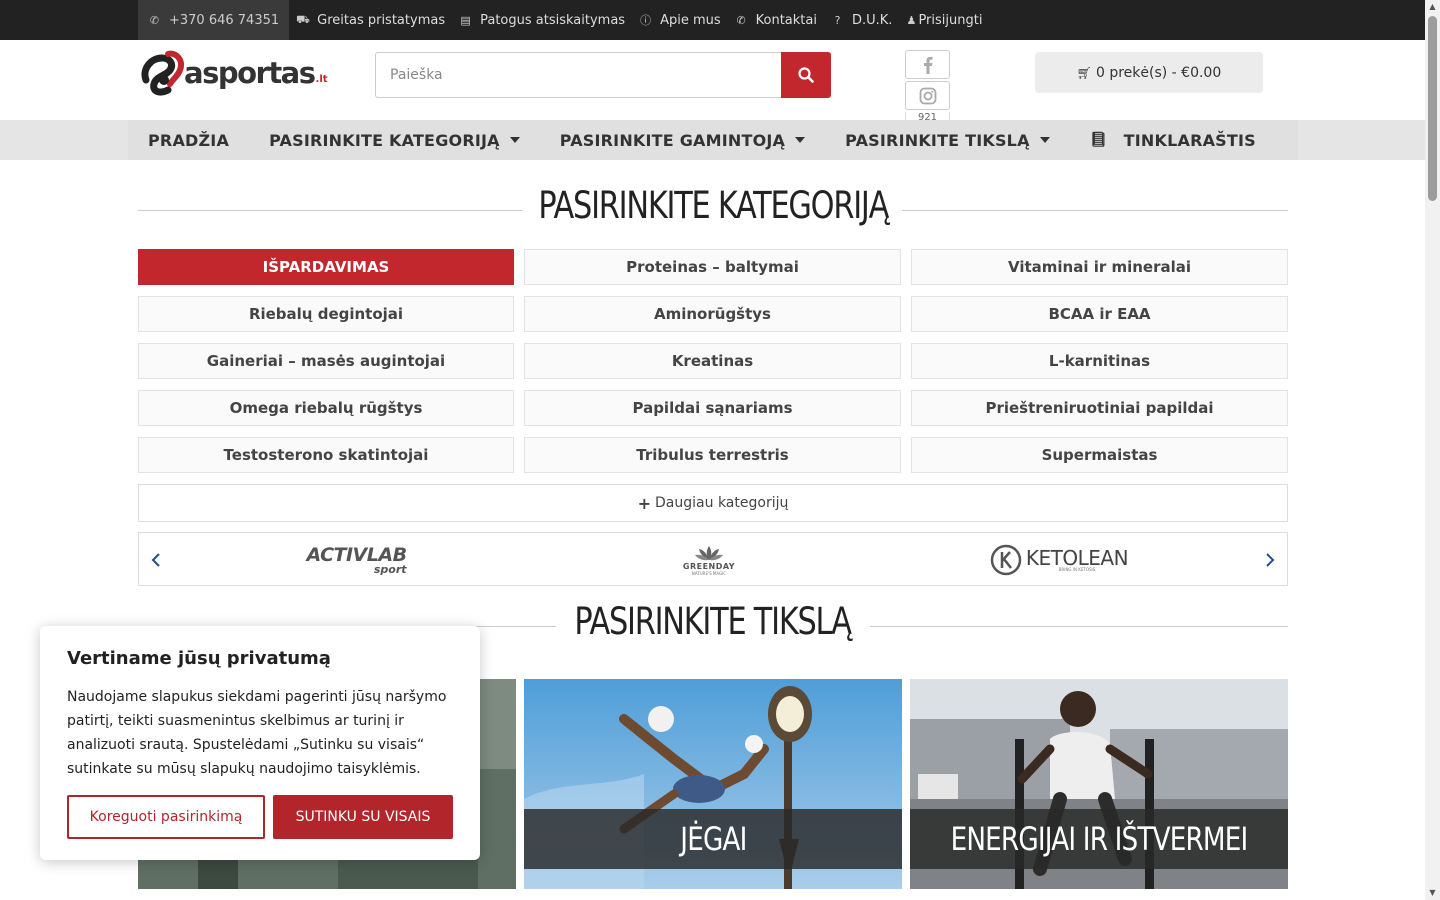  I want to click on about-label: Apie mus, so click(690, 20).